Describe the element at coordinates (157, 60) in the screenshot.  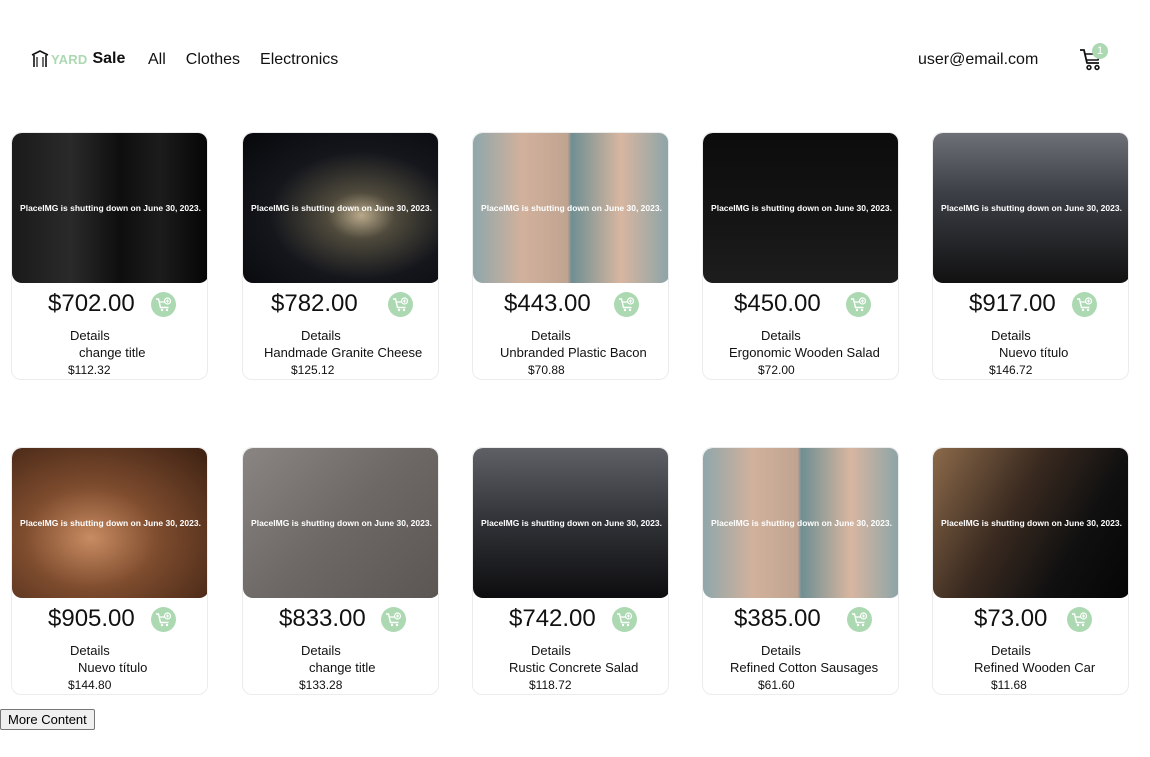
I see `nav-link-all: All` at that location.